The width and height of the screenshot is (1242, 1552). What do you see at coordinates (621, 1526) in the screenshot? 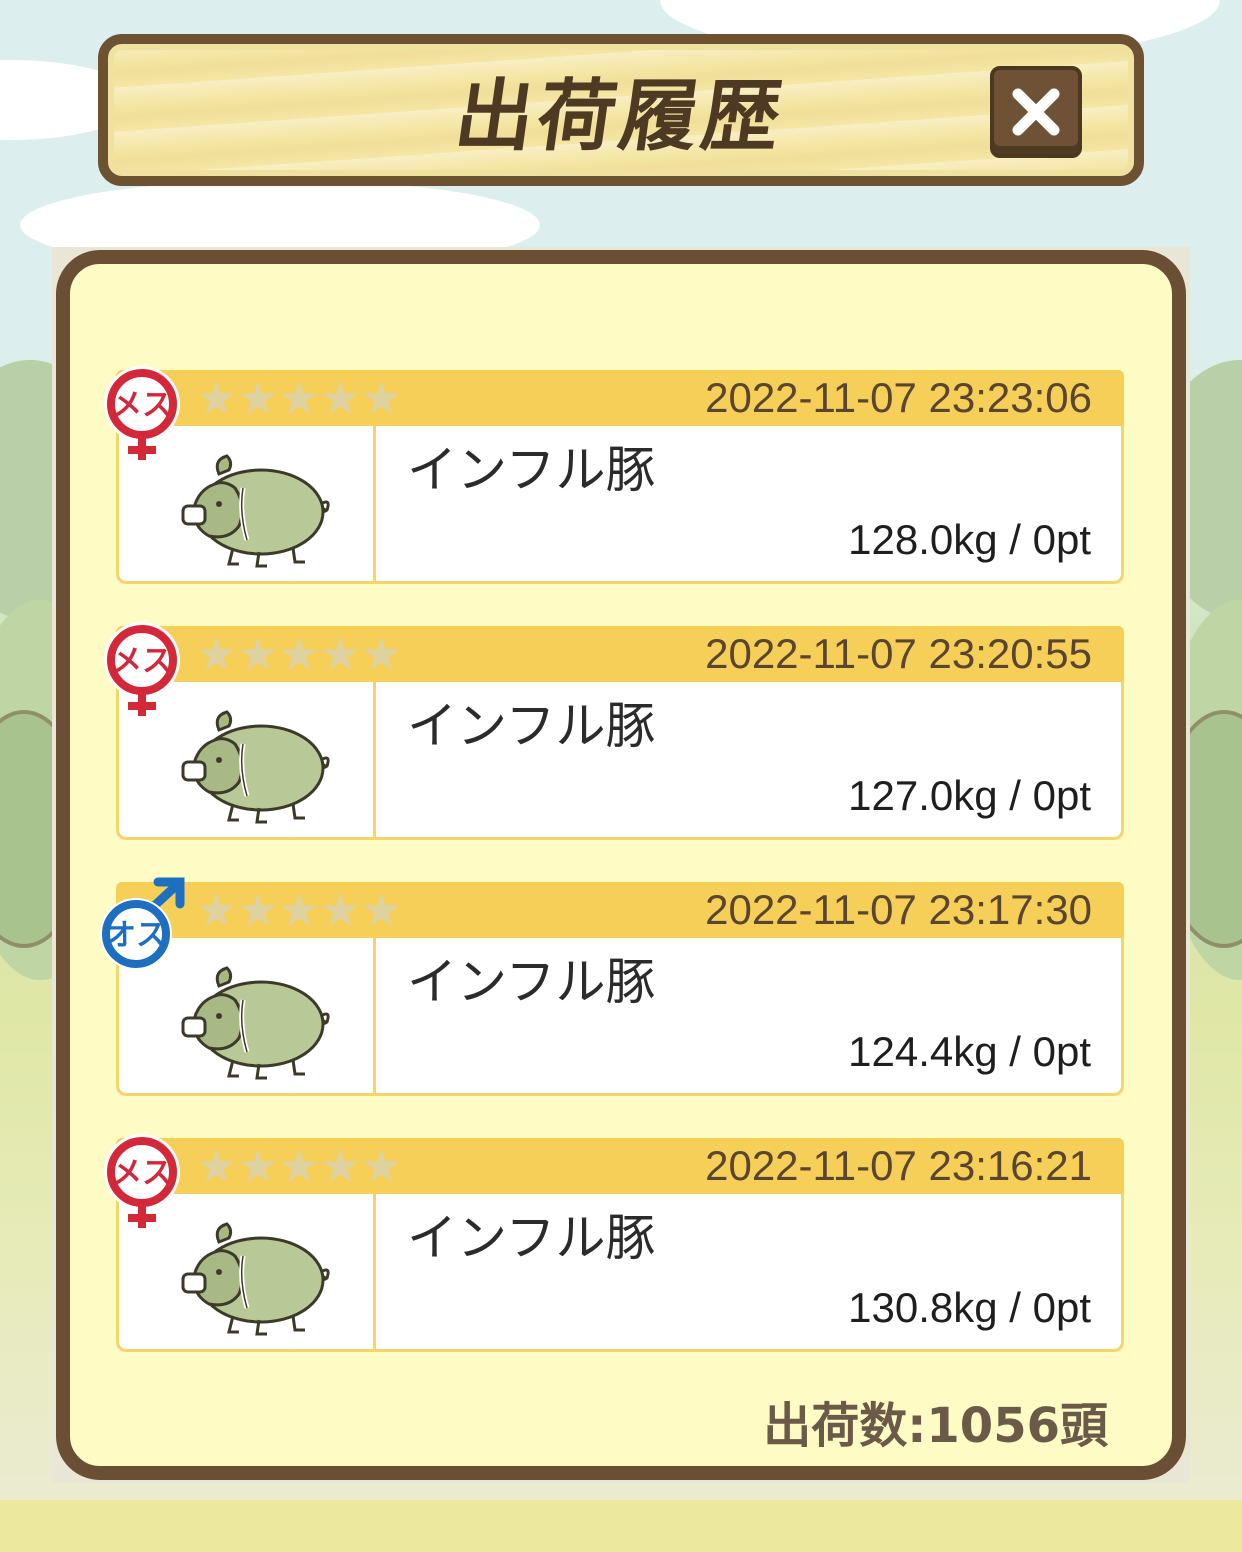
I see `ground-strip` at bounding box center [621, 1526].